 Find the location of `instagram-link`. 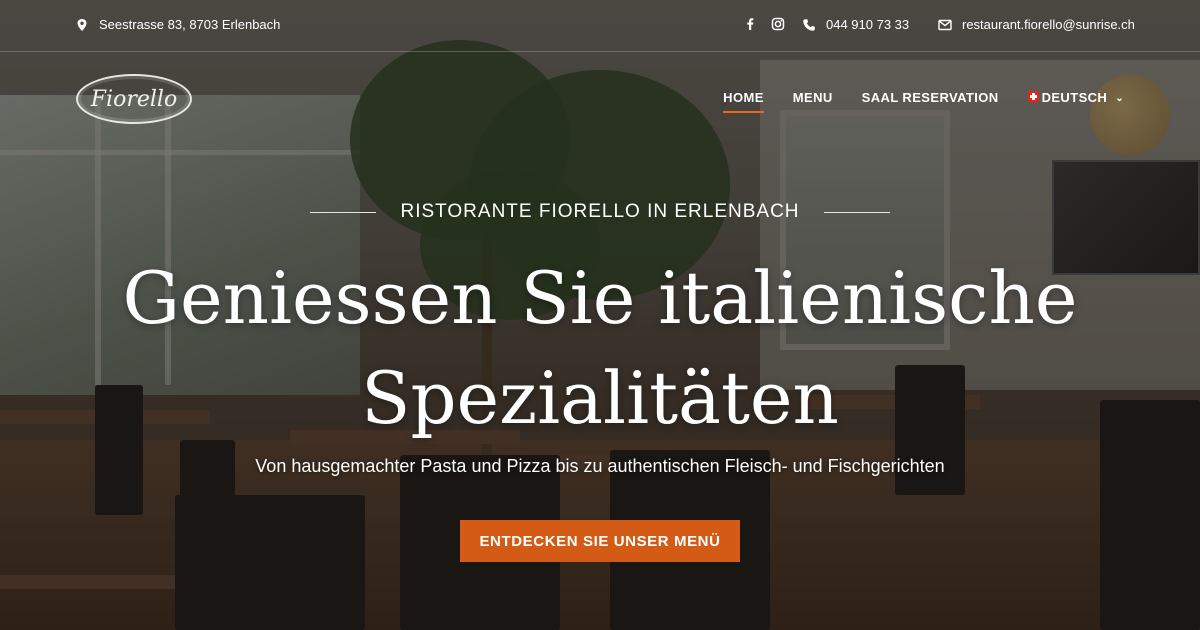

instagram-link is located at coordinates (778, 24).